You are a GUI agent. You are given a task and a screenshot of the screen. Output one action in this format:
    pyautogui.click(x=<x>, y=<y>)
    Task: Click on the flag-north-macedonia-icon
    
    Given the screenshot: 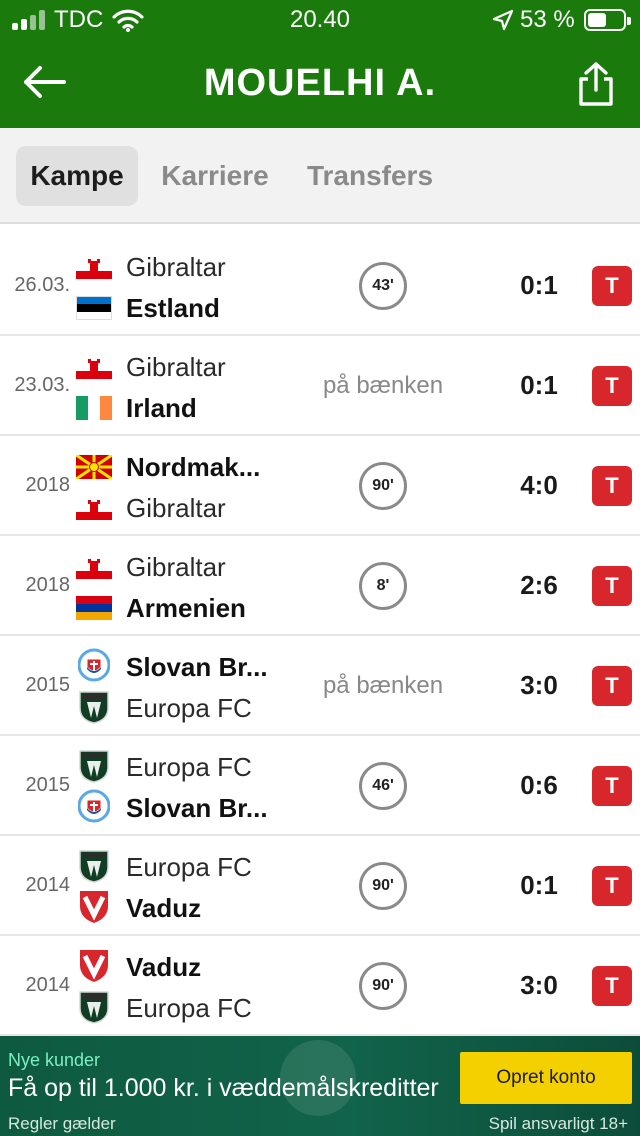 What is the action you would take?
    pyautogui.click(x=94, y=467)
    